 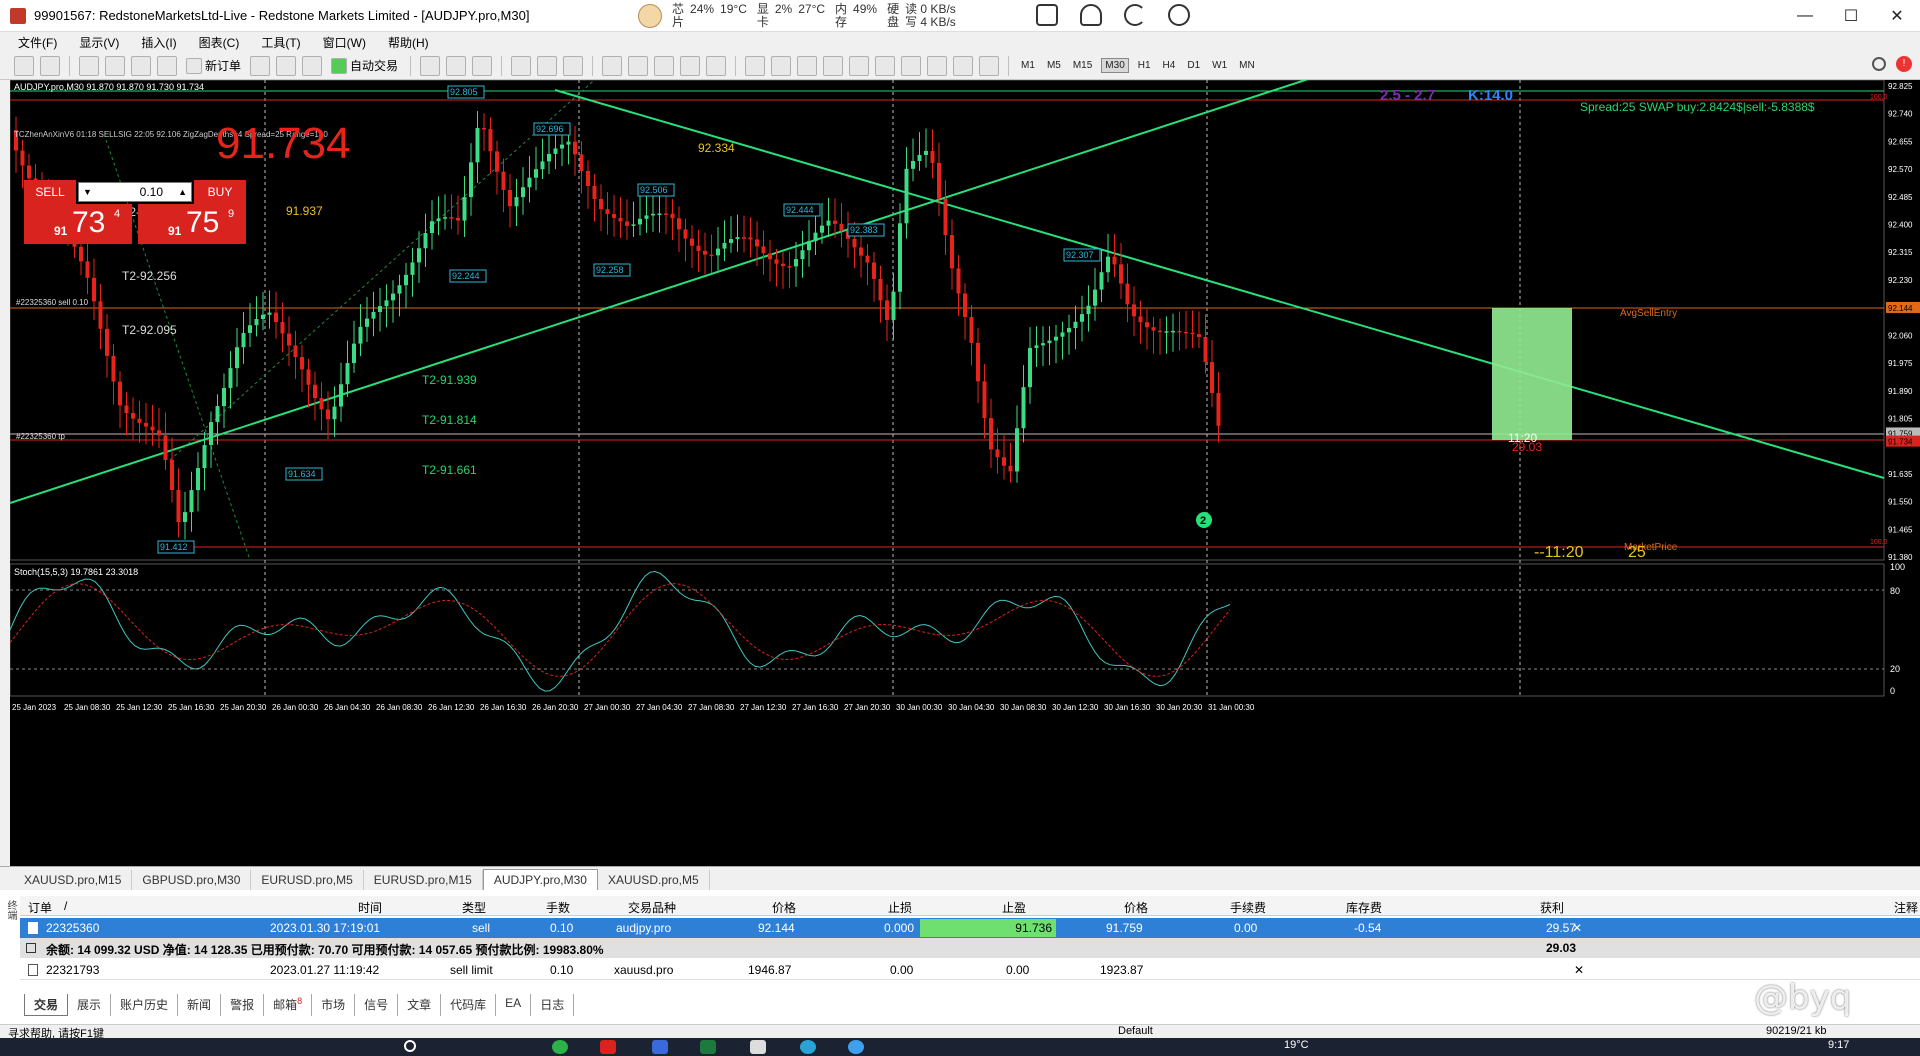 I want to click on new-order-button: 新订单, so click(x=213, y=65).